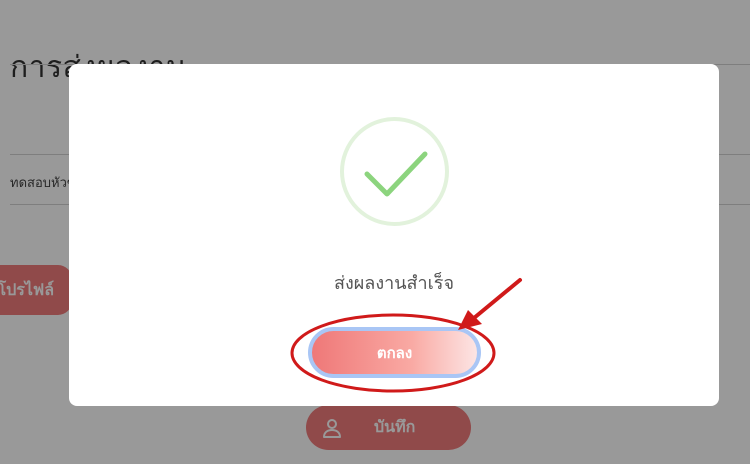 Image resolution: width=750 pixels, height=464 pixels. I want to click on success-check-icon, so click(394, 171).